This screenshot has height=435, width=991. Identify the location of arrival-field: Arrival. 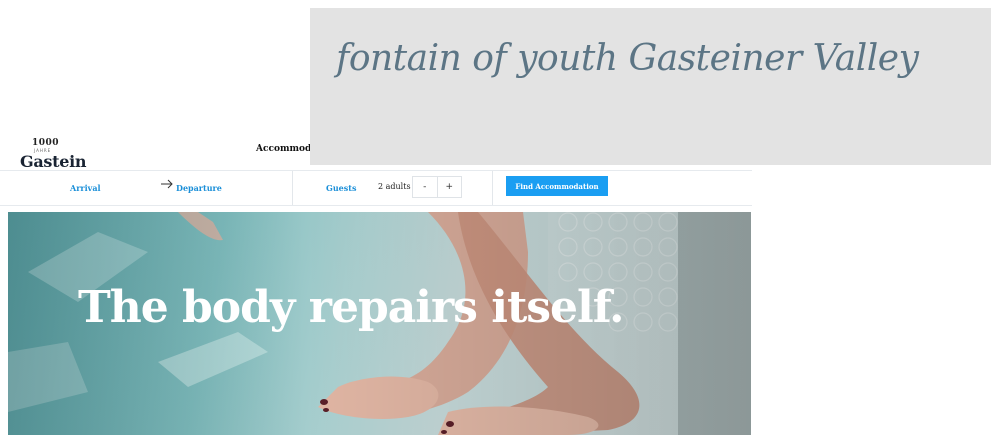
(85, 188).